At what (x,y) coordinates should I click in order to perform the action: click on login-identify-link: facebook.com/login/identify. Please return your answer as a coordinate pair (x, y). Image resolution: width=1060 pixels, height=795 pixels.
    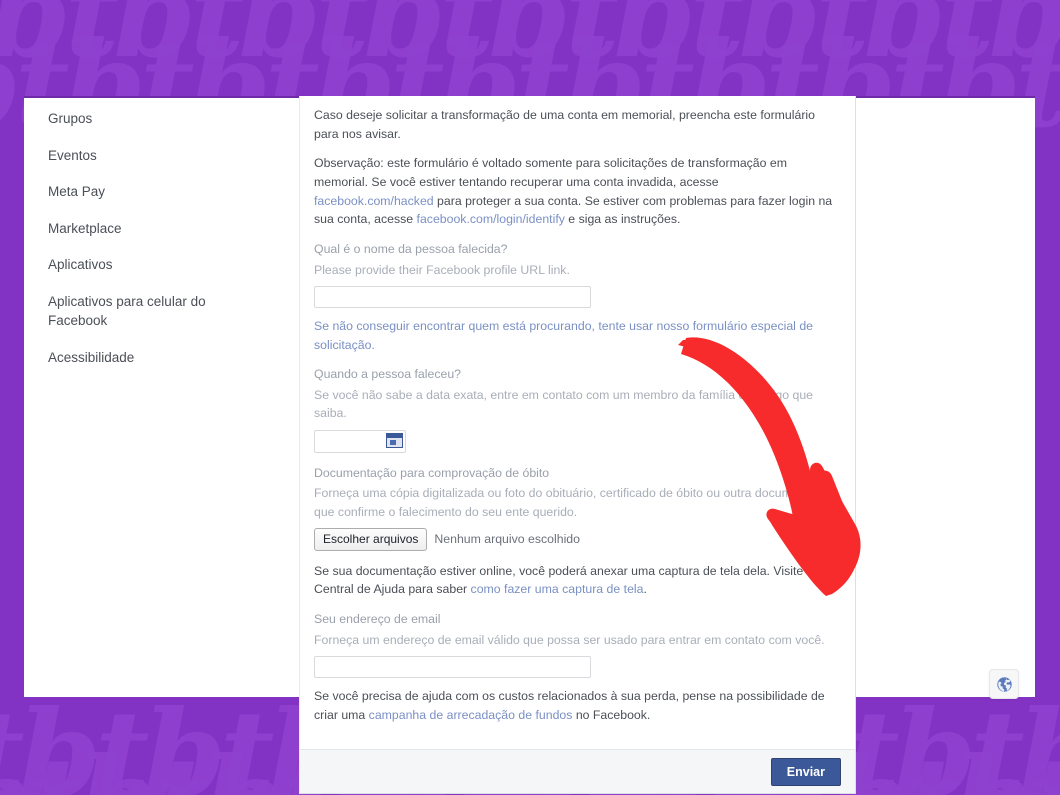
    Looking at the image, I should click on (491, 219).